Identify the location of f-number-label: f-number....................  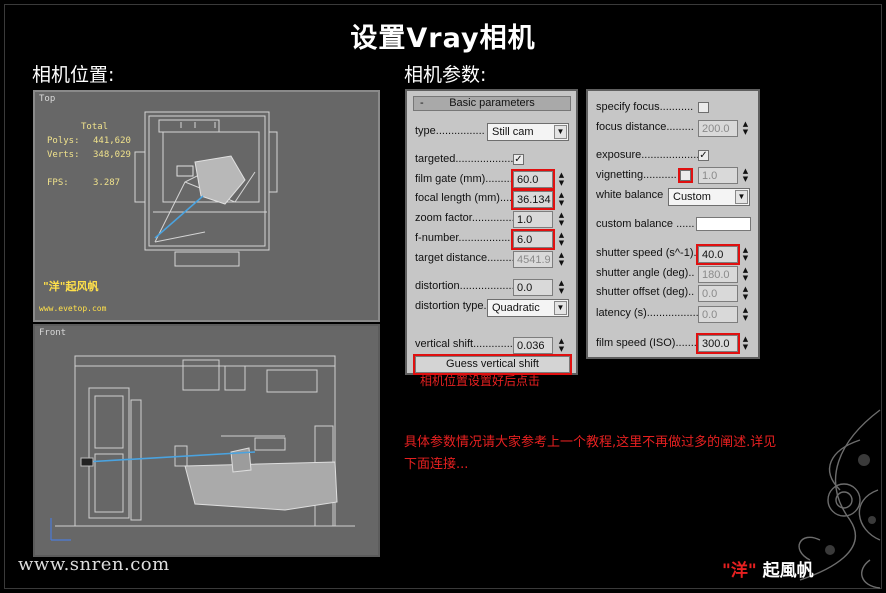
(466, 238).